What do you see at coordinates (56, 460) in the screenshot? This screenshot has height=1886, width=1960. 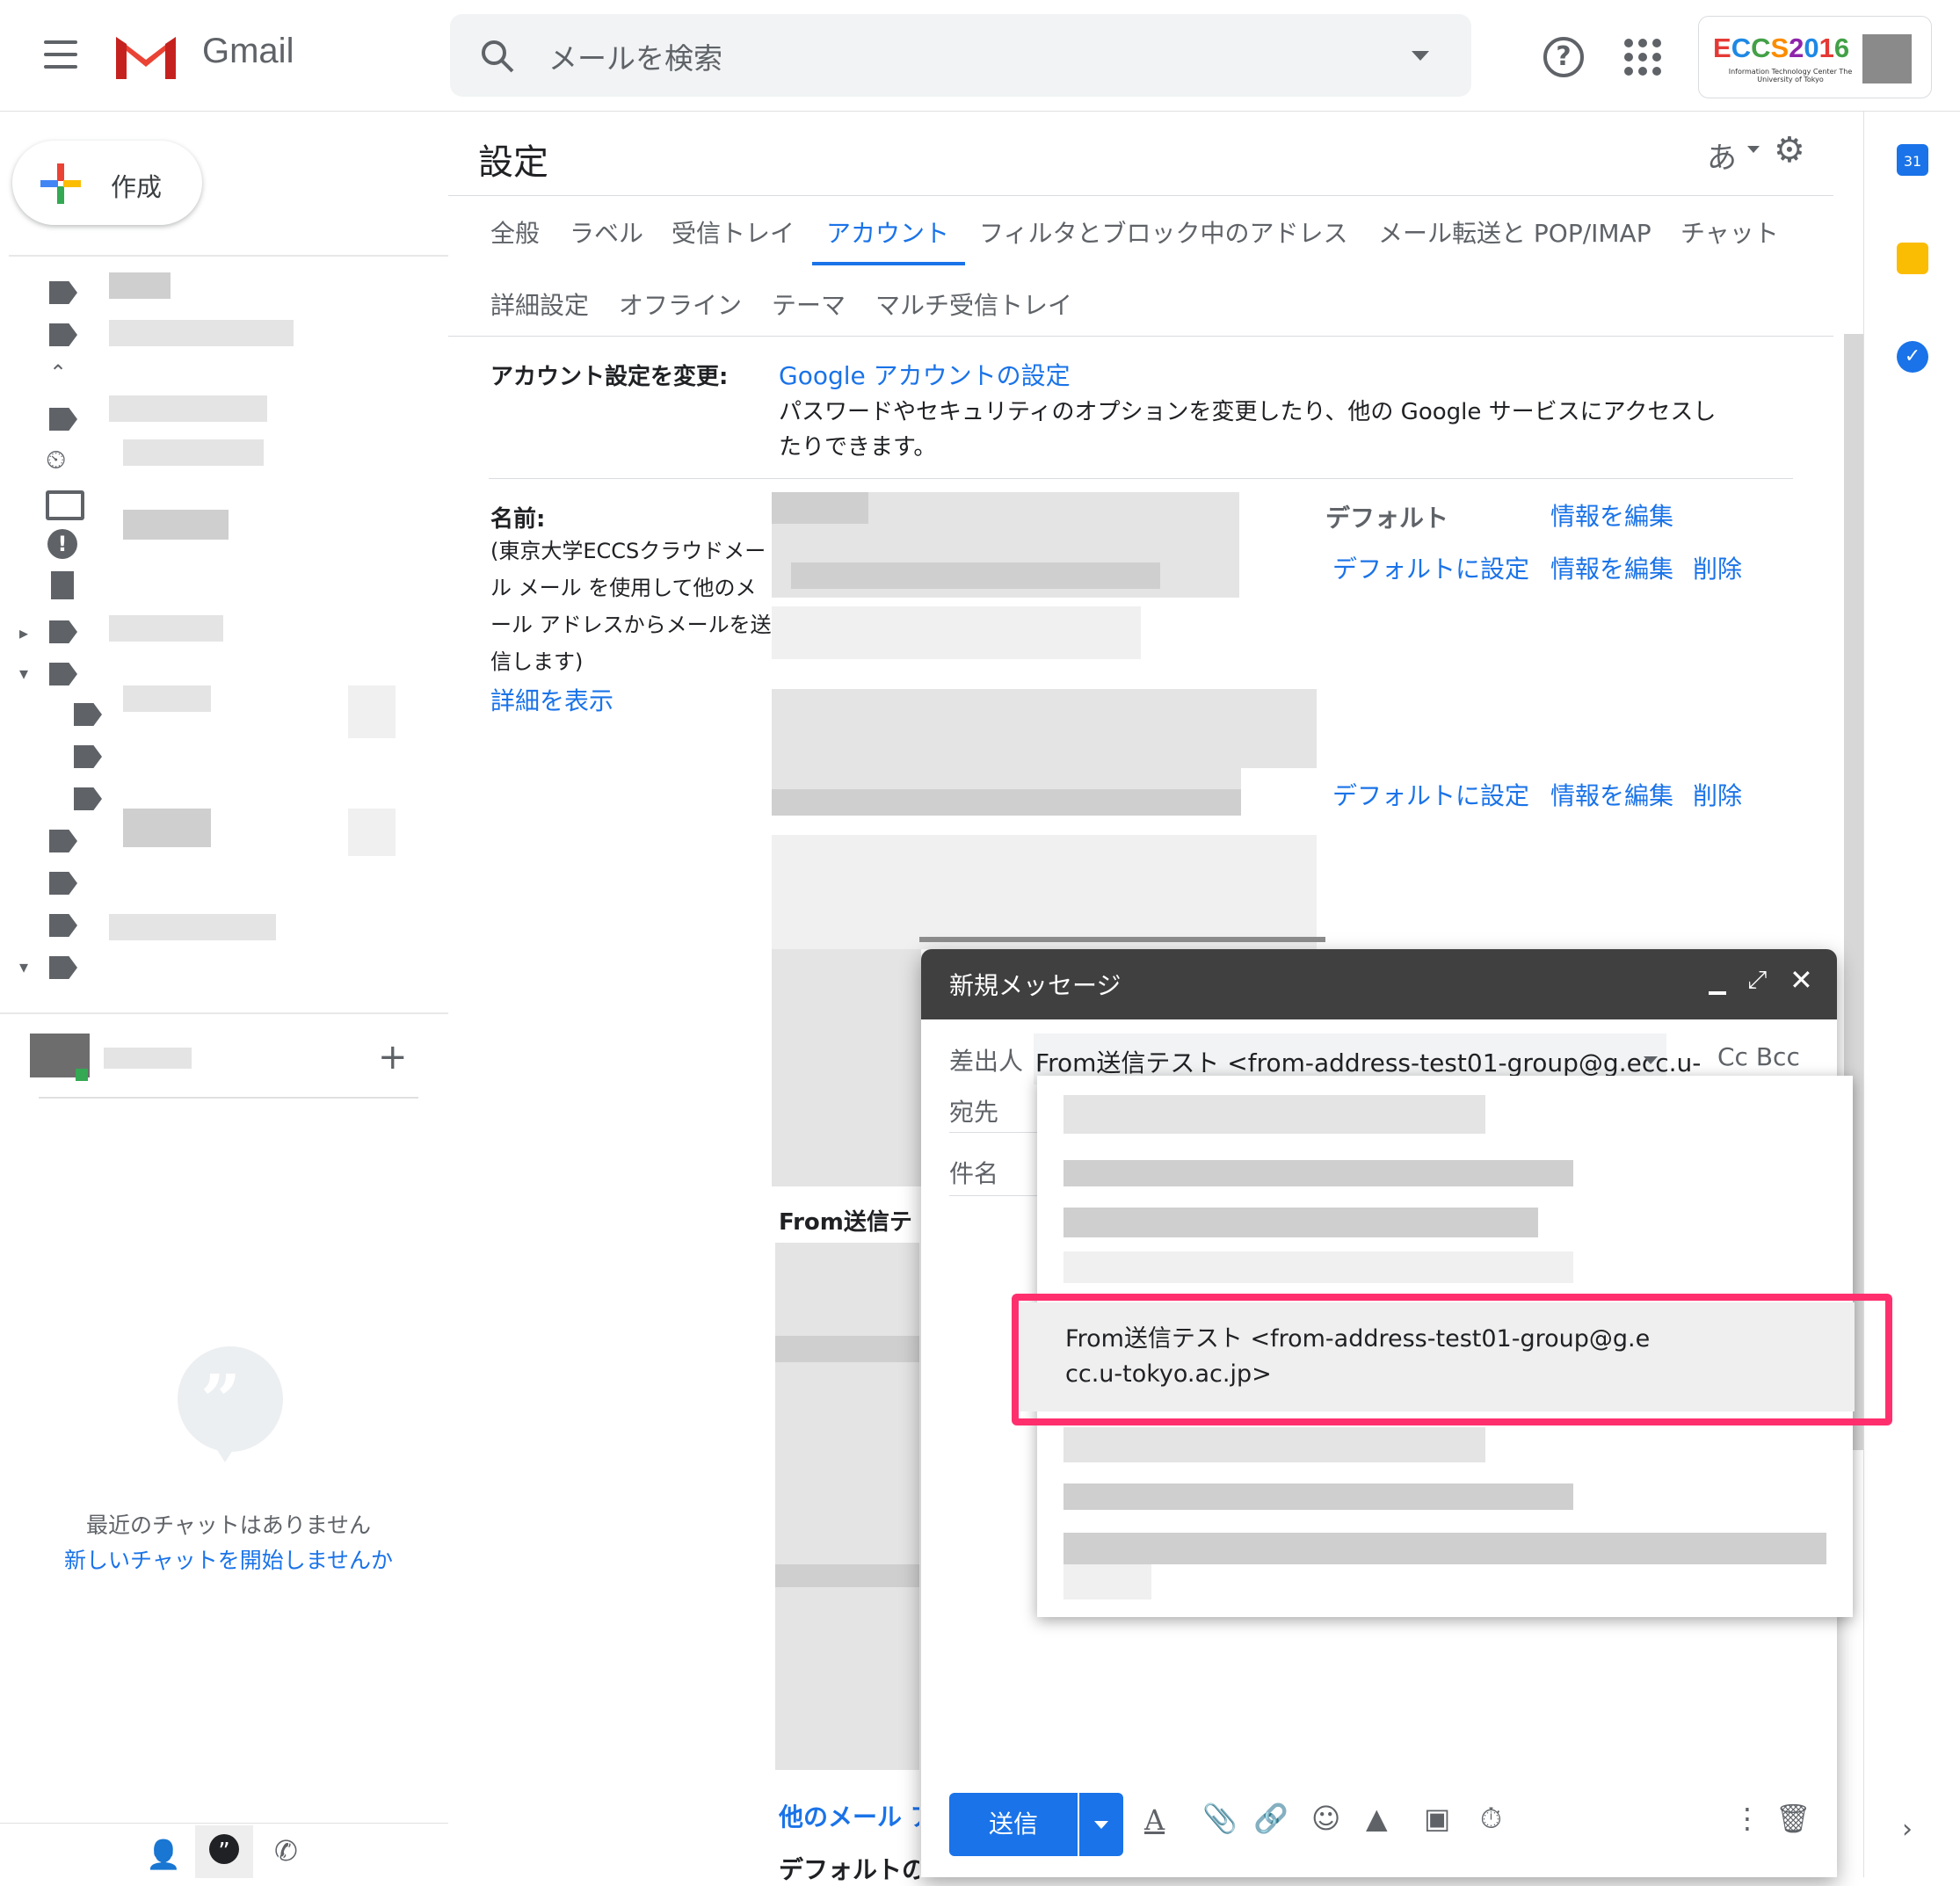 I see `scheduled-icon: ⏲` at bounding box center [56, 460].